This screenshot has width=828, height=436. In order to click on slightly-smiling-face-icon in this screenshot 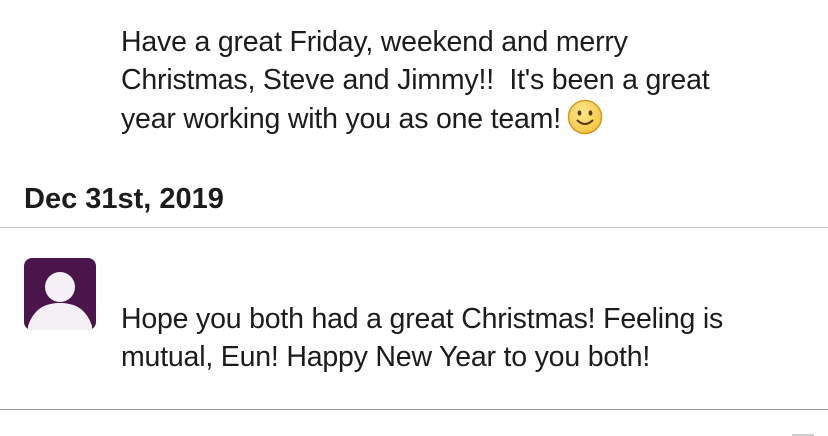, I will do `click(585, 117)`.